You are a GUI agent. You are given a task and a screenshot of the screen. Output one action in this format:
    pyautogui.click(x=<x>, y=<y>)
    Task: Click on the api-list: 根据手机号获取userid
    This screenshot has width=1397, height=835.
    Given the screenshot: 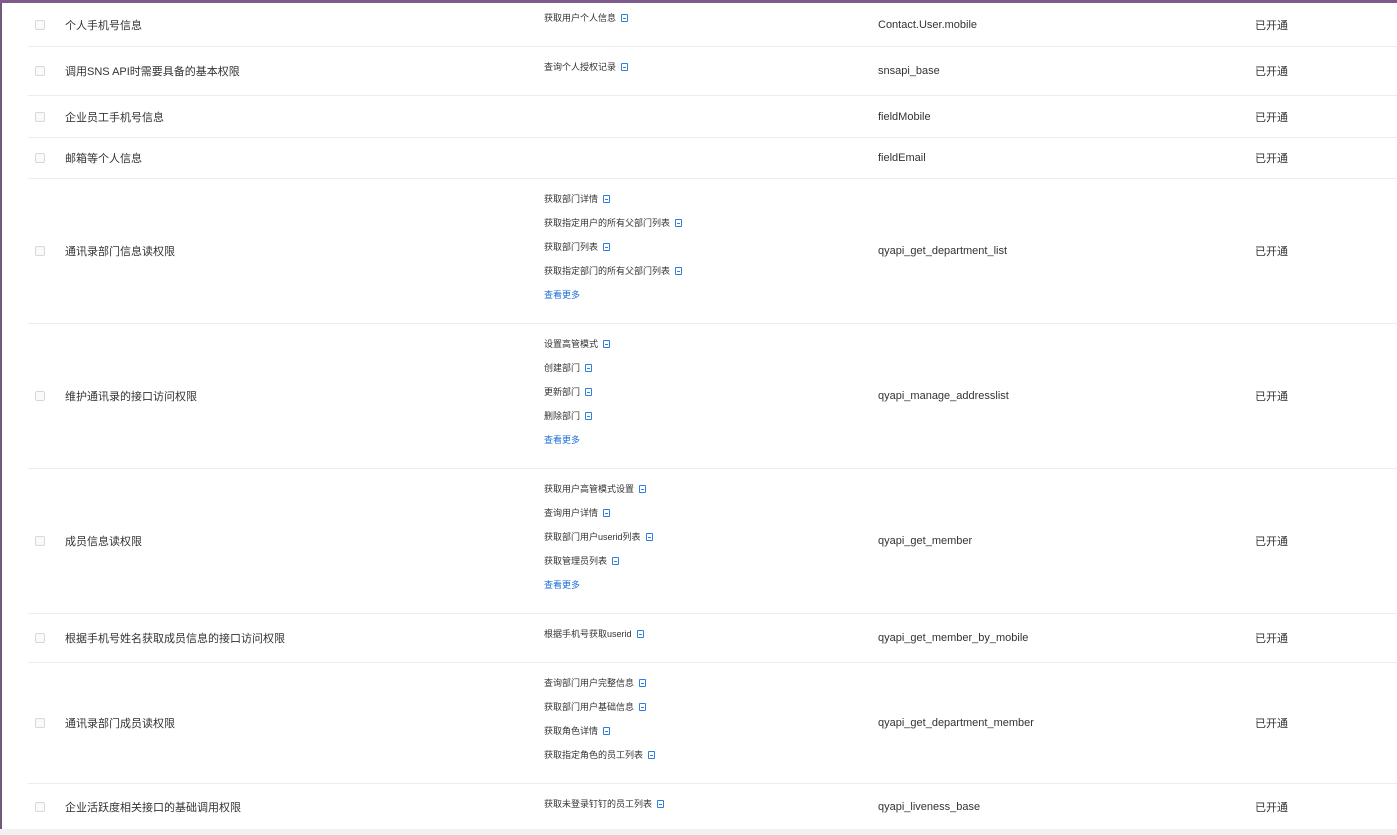 What is the action you would take?
    pyautogui.click(x=594, y=634)
    